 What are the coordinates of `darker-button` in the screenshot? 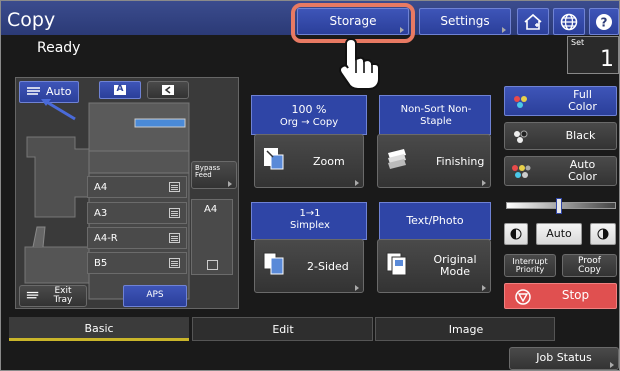 It's located at (603, 234).